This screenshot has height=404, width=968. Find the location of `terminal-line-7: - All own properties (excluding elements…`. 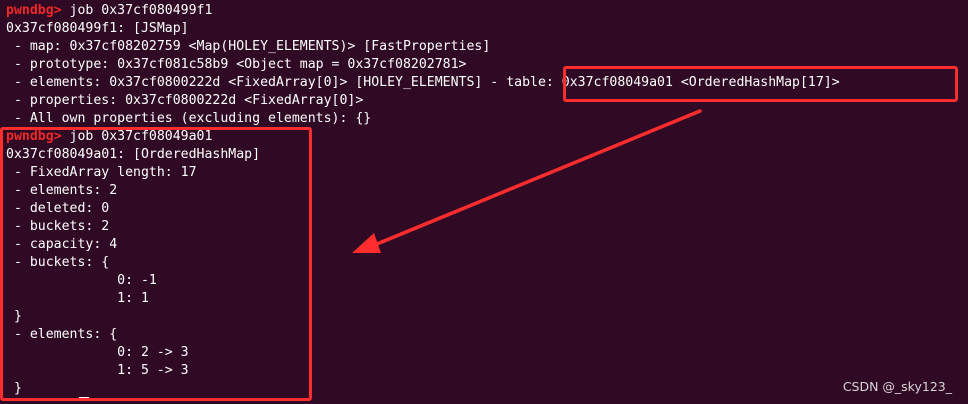

terminal-line-7: - All own properties (excluding elements… is located at coordinates (189, 118).